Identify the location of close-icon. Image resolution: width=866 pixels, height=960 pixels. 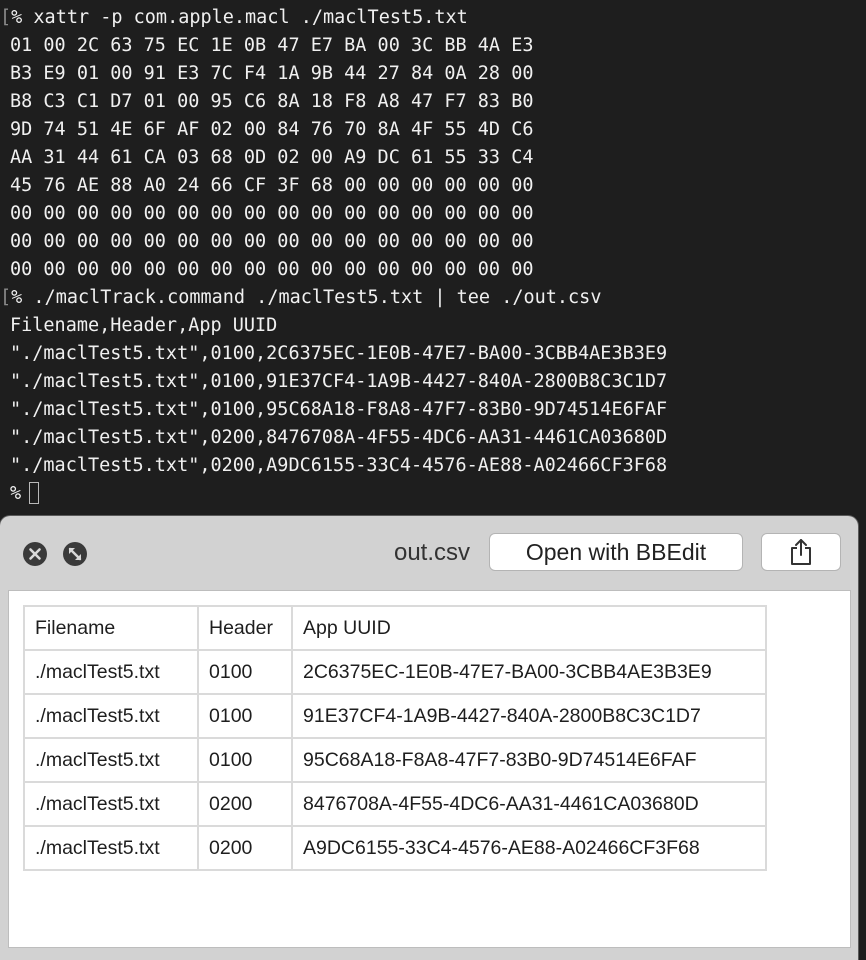
(35, 554).